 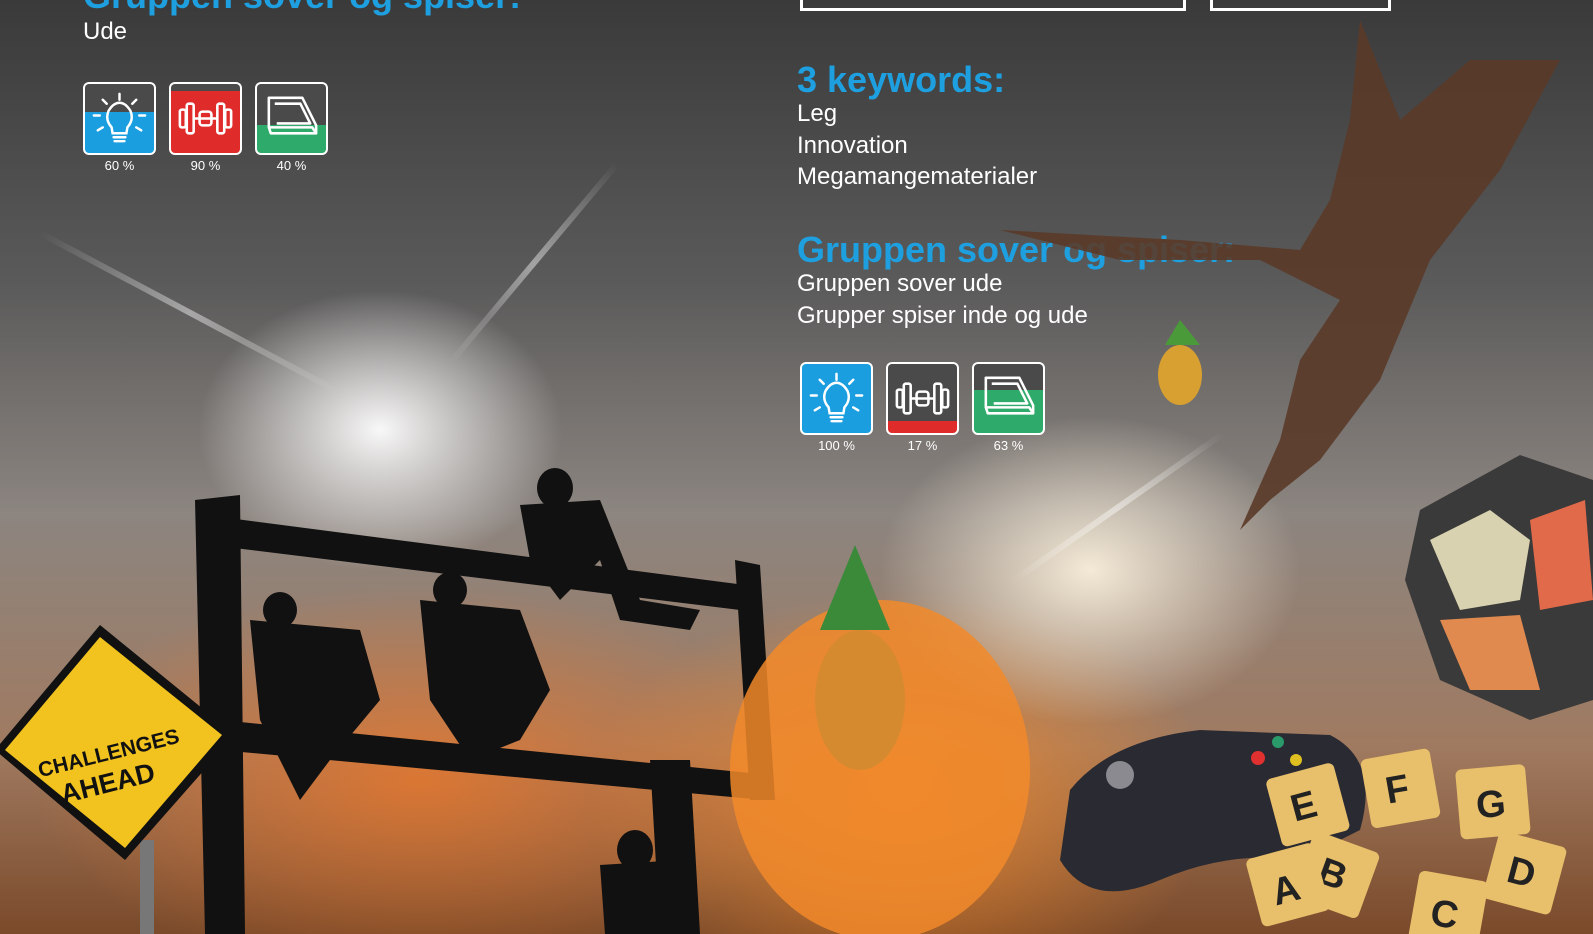 What do you see at coordinates (109, 753) in the screenshot?
I see `sign-line-1: CHALLENGES` at bounding box center [109, 753].